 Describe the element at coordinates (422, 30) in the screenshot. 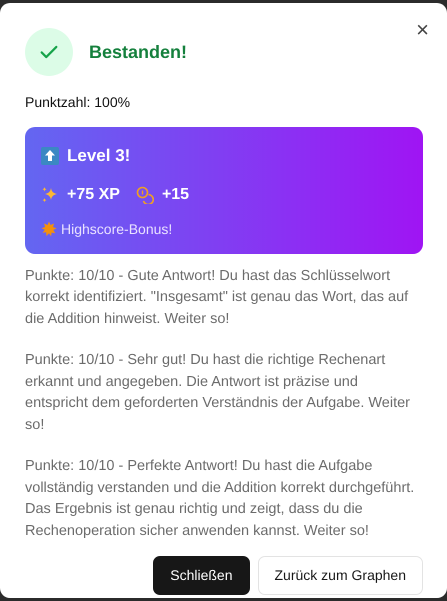

I see `close-button: ×` at that location.